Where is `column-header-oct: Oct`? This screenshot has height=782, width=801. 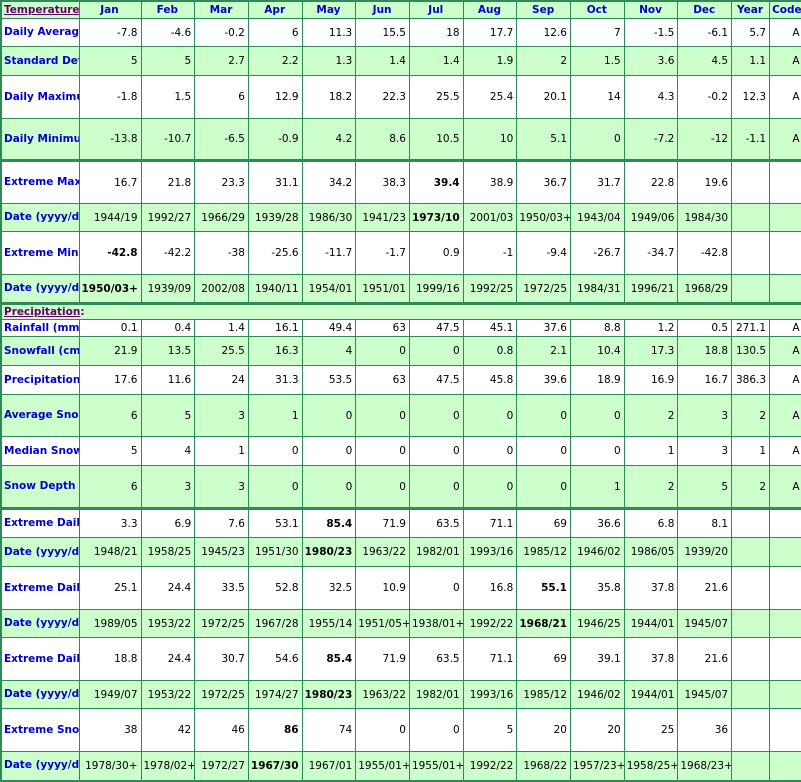 column-header-oct: Oct is located at coordinates (597, 9).